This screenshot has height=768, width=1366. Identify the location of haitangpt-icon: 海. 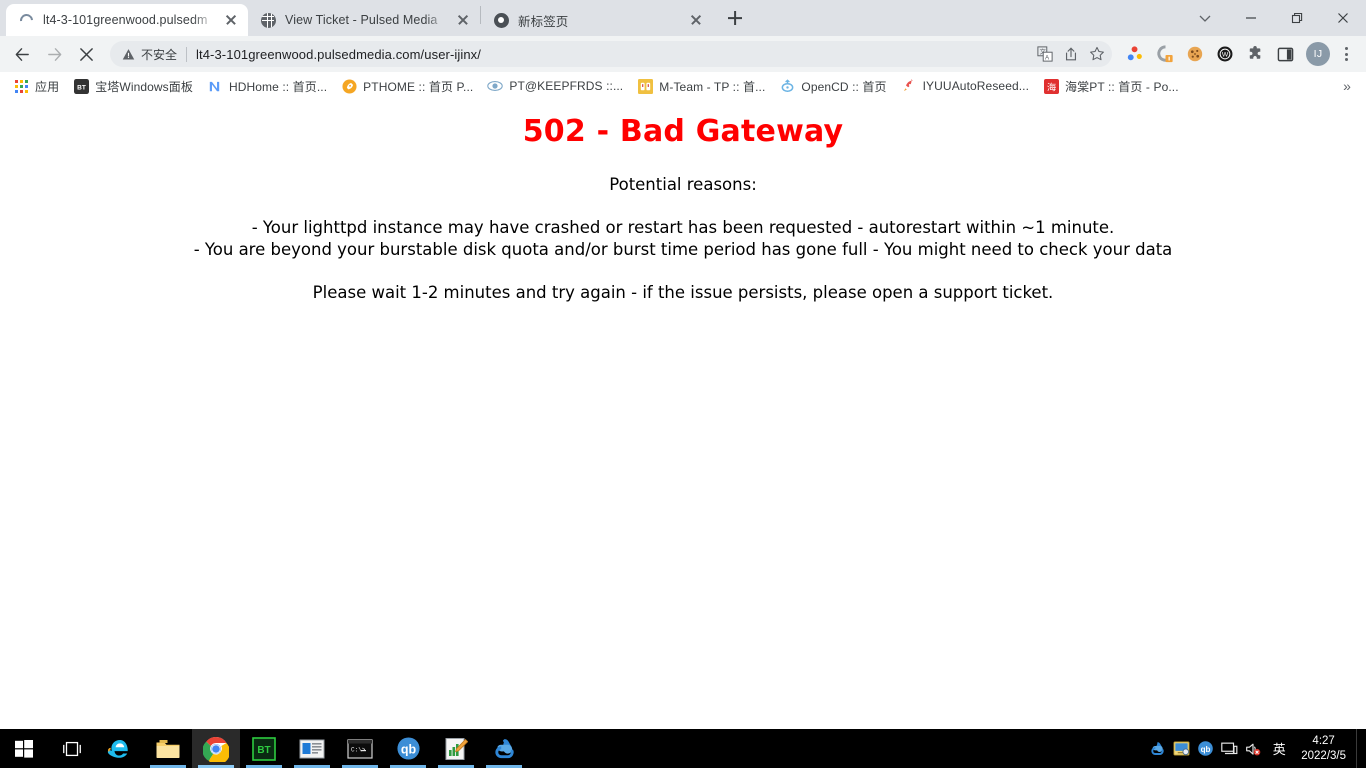
(1051, 86).